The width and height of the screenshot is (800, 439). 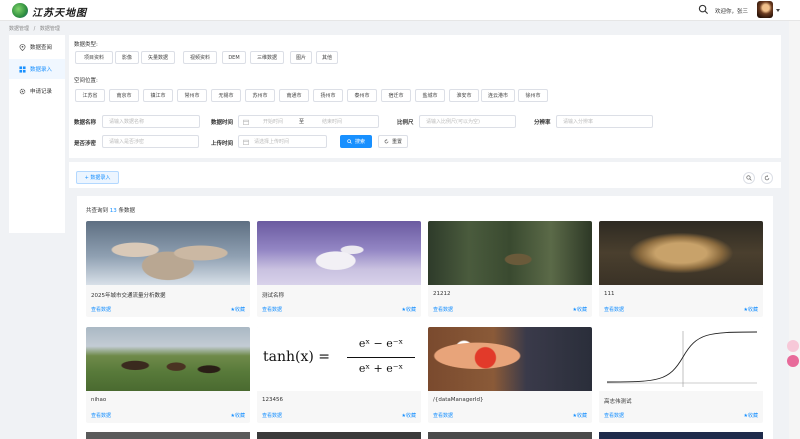 I want to click on chevron-down-icon, so click(x=778, y=10).